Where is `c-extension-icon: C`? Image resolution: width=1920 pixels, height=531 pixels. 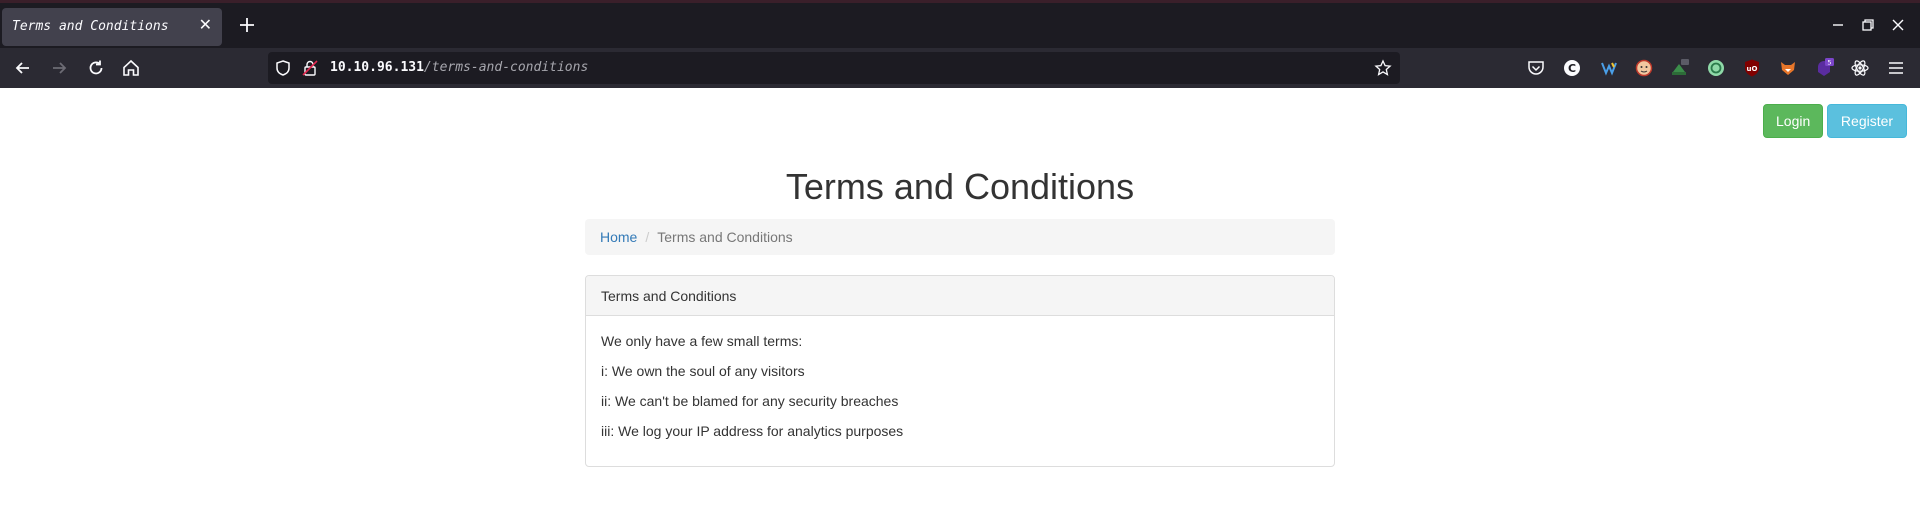 c-extension-icon: C is located at coordinates (1572, 68).